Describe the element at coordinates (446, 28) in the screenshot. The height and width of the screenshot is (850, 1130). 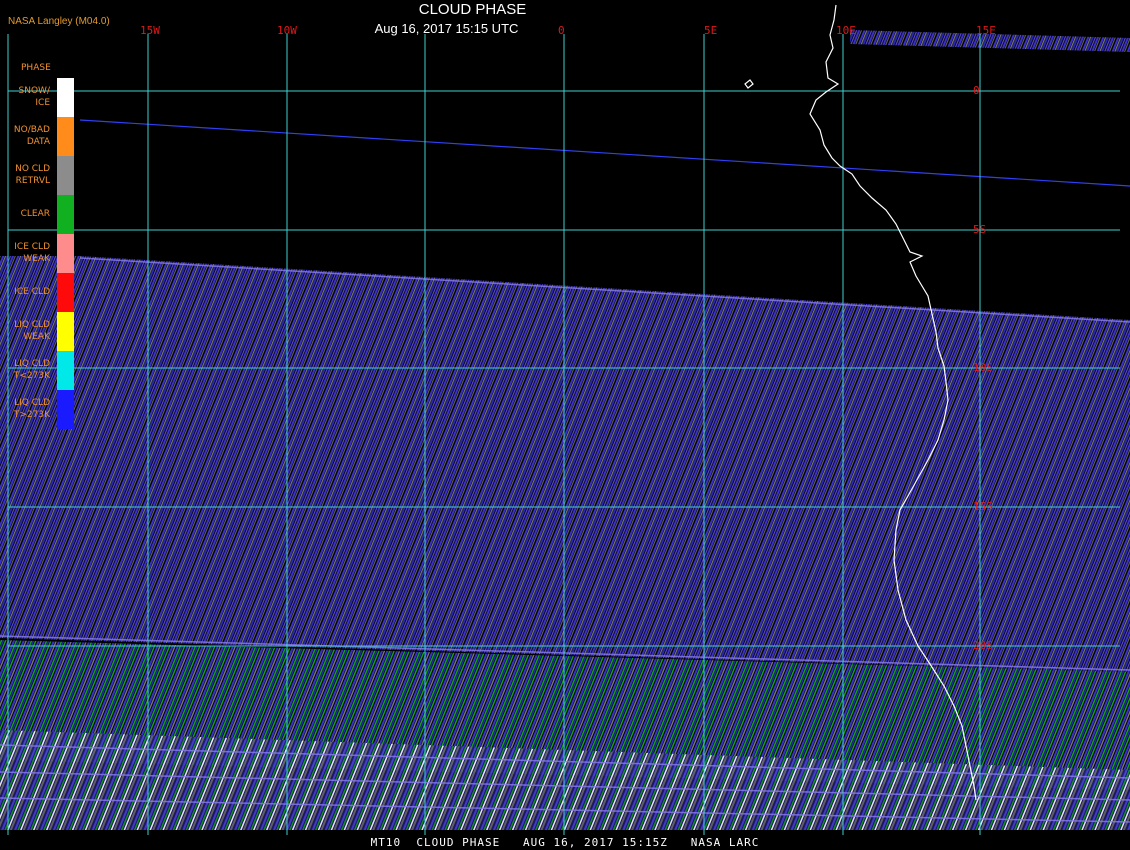
I see `map-subtitle: Aug 16, 2017 15:15 UTC` at that location.